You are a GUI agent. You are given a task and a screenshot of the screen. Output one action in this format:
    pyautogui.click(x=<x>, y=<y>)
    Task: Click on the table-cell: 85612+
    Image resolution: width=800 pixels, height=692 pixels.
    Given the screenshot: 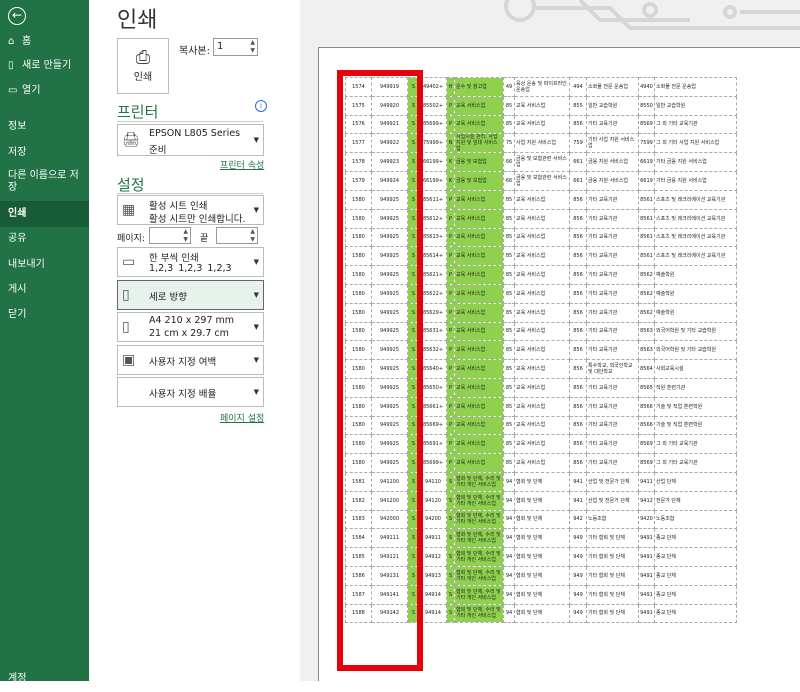 What is the action you would take?
    pyautogui.click(x=433, y=218)
    